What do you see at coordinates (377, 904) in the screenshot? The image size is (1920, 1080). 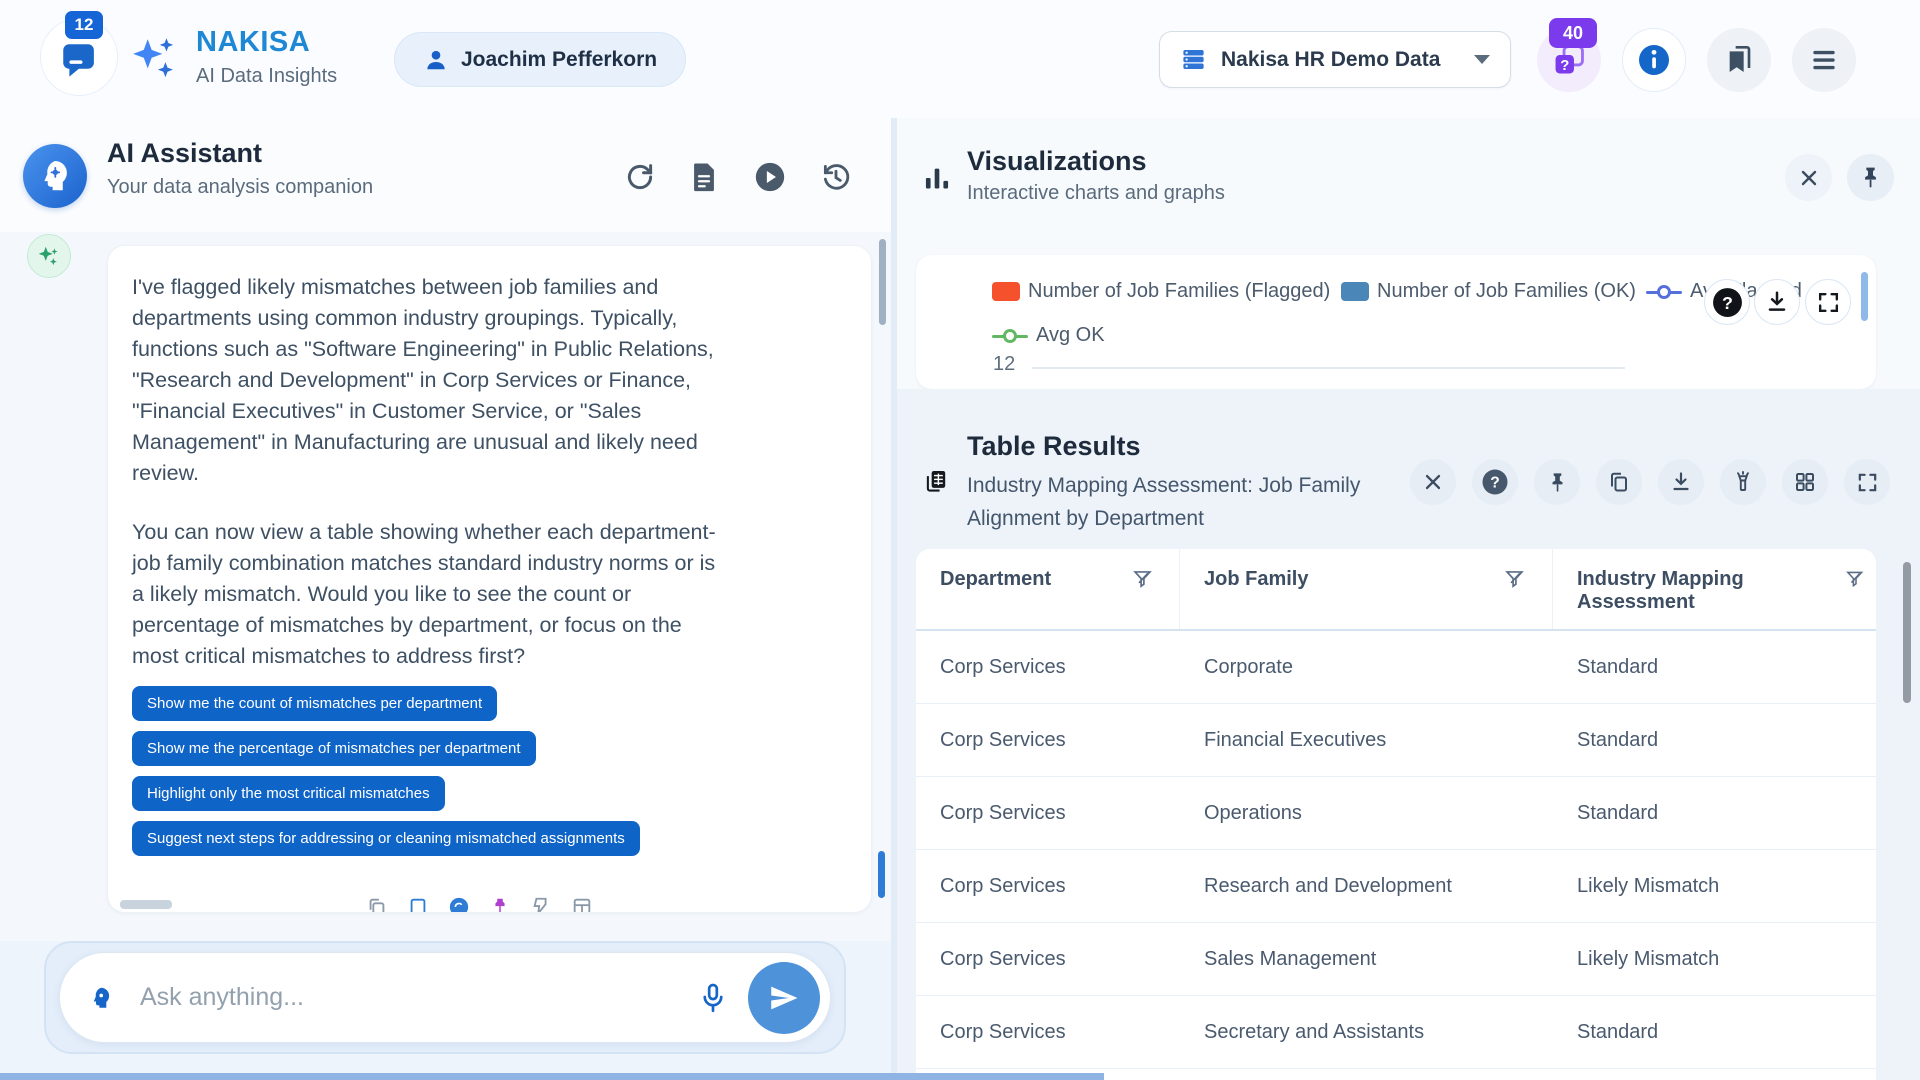 I see `copy-icon` at bounding box center [377, 904].